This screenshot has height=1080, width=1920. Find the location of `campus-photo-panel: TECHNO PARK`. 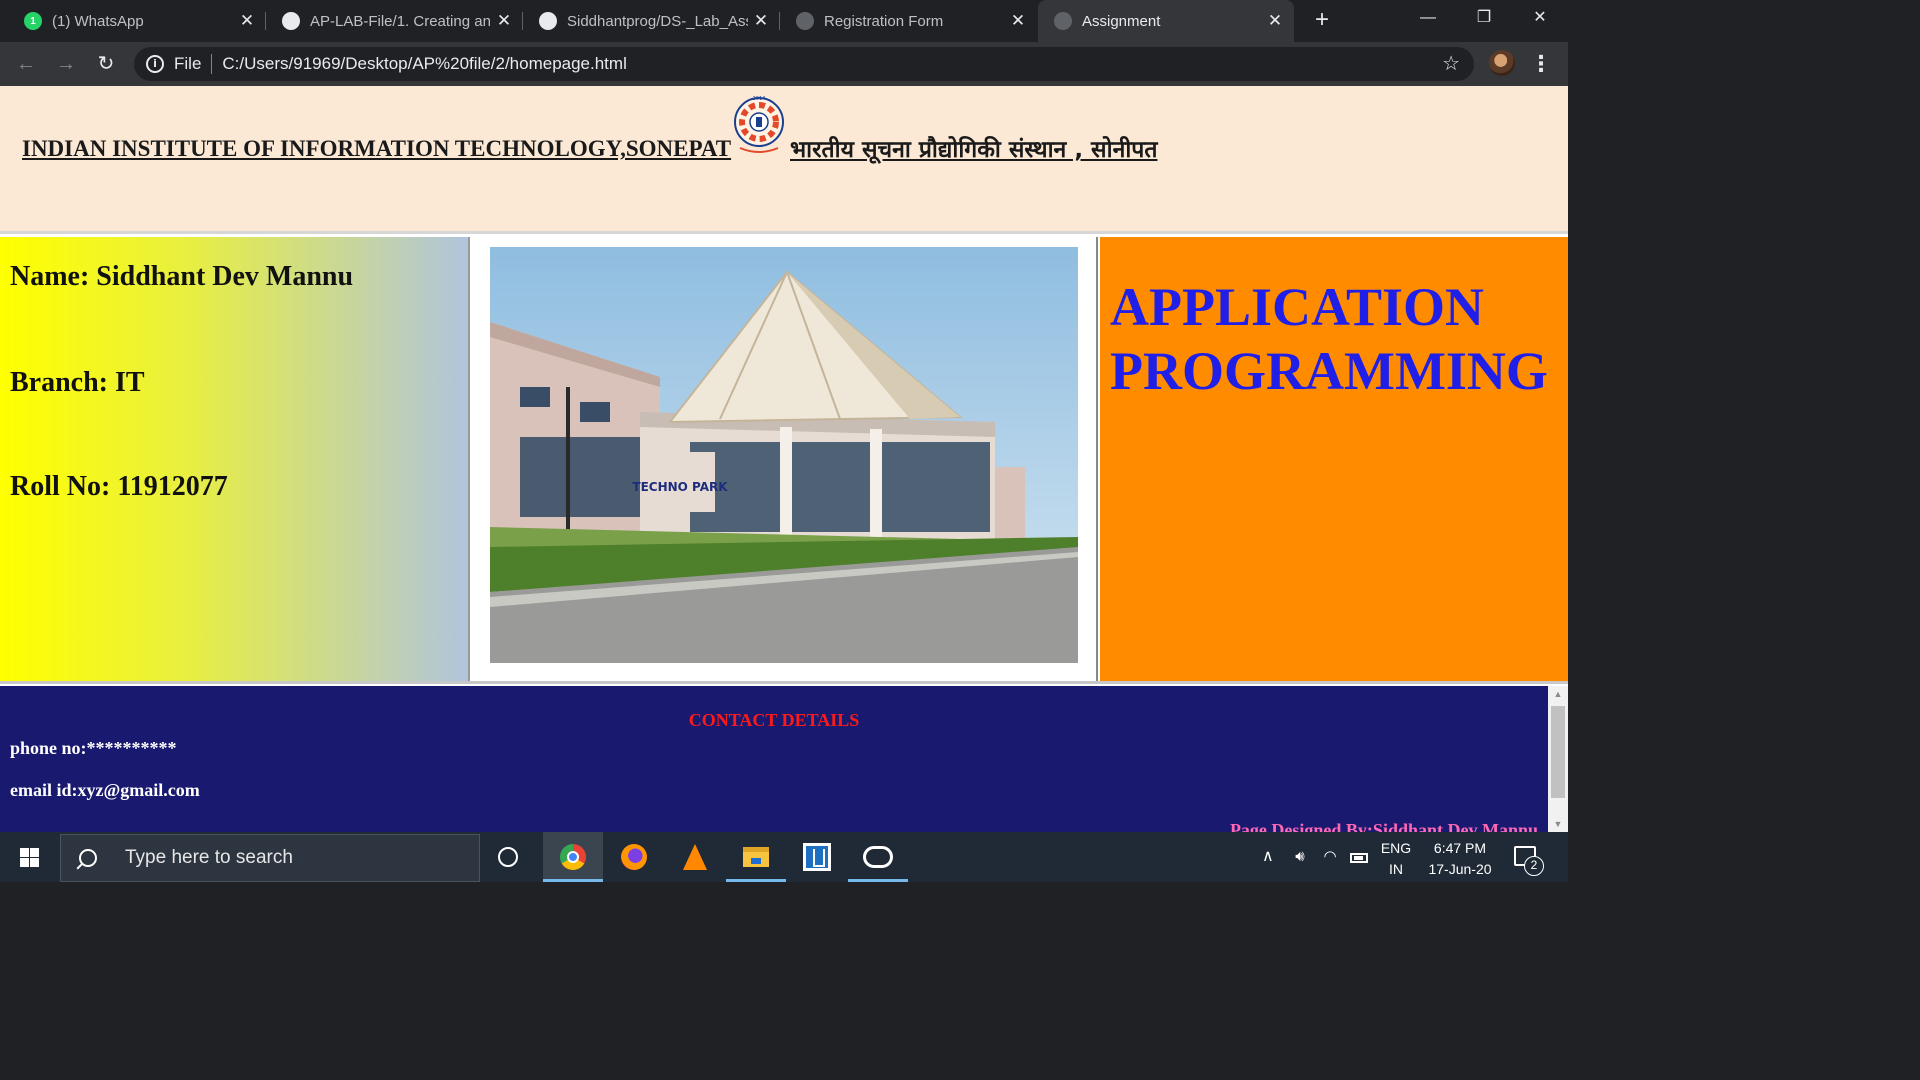

campus-photo-panel: TECHNO PARK is located at coordinates (785, 459).